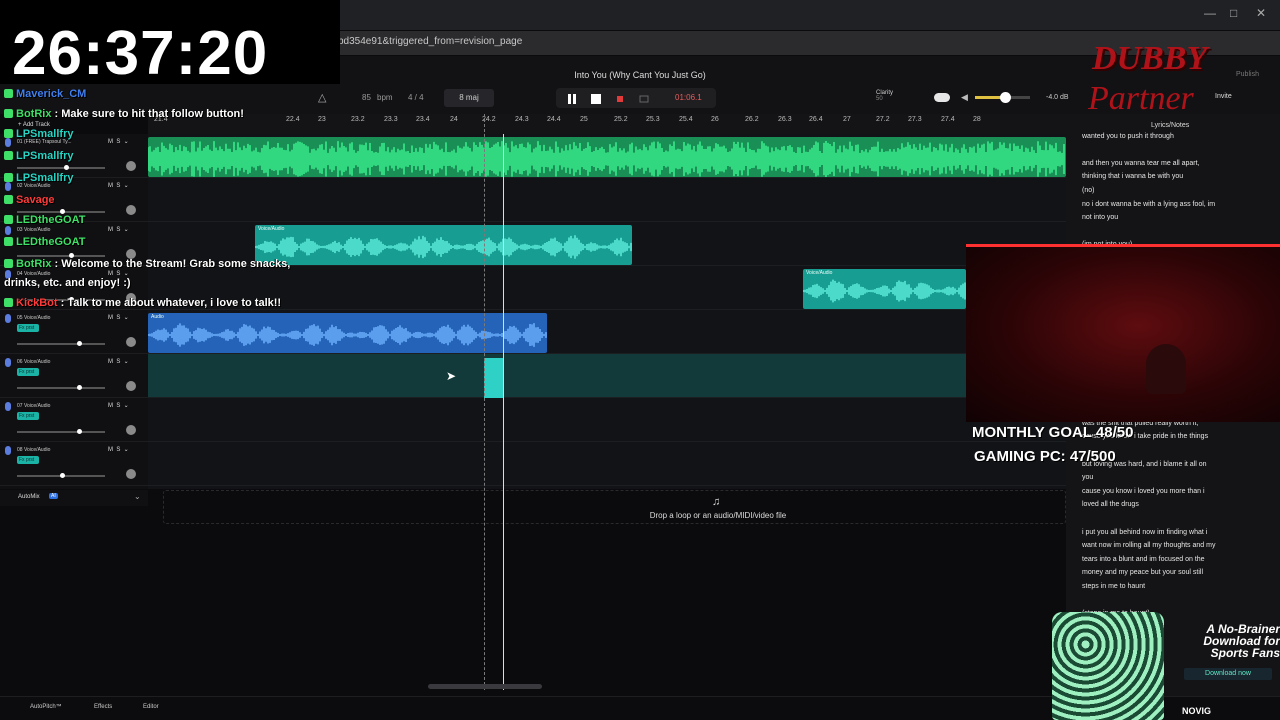 This screenshot has width=1280, height=720. Describe the element at coordinates (1169, 176) in the screenshot. I see `lyric-line: thinking that i wanna be with you` at that location.